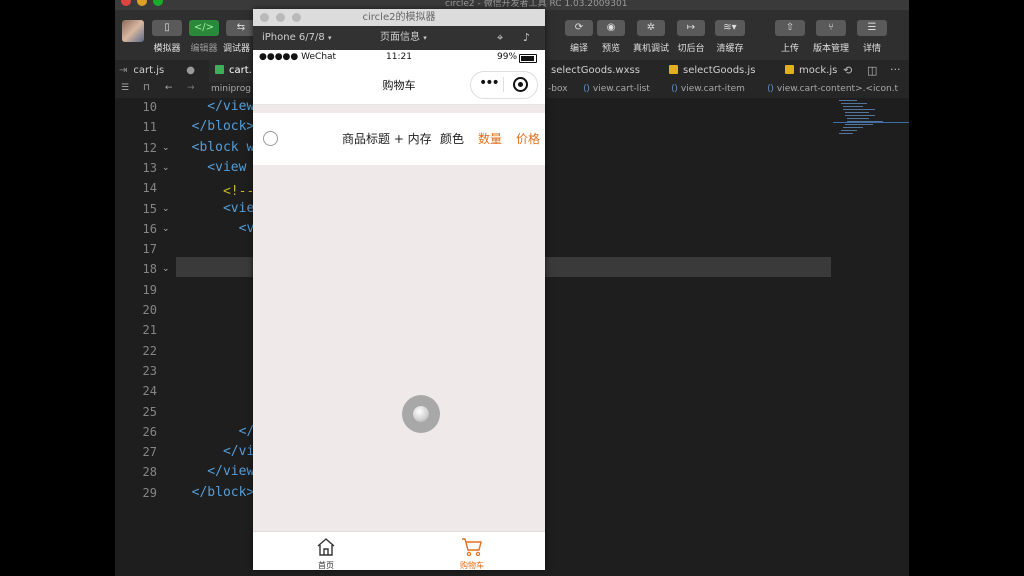 This screenshot has height=576, width=1024. I want to click on capsule-button: •••, so click(504, 85).